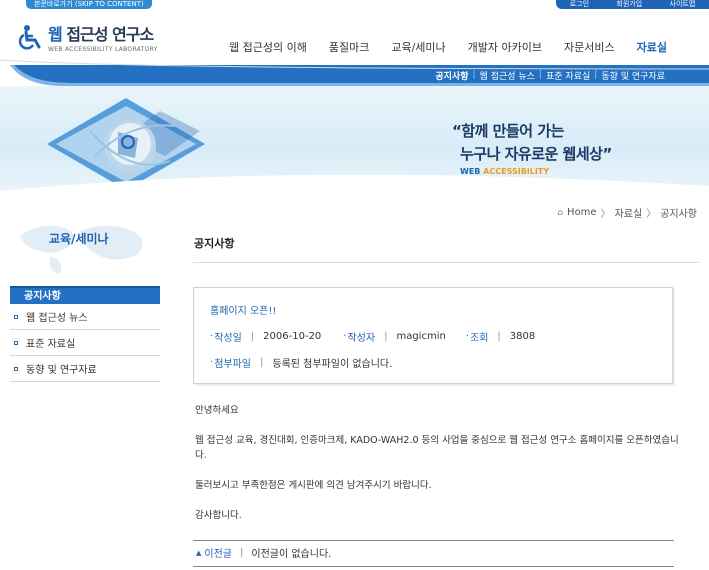 The image size is (709, 570). What do you see at coordinates (361, 338) in the screenshot?
I see `author-label: 작성자` at bounding box center [361, 338].